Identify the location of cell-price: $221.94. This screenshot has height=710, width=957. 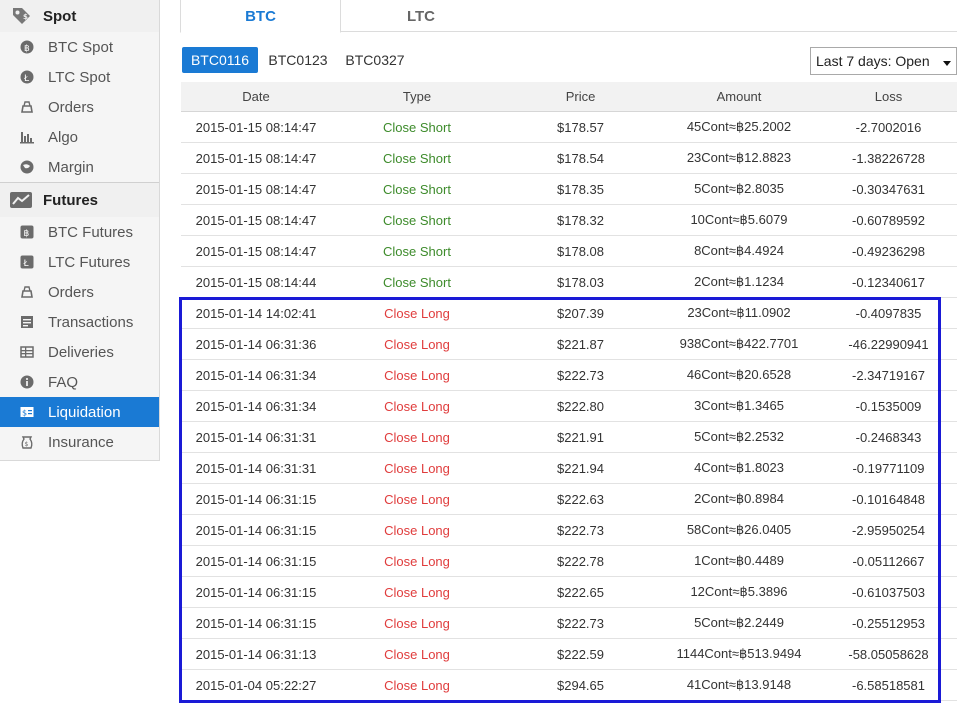
(580, 468).